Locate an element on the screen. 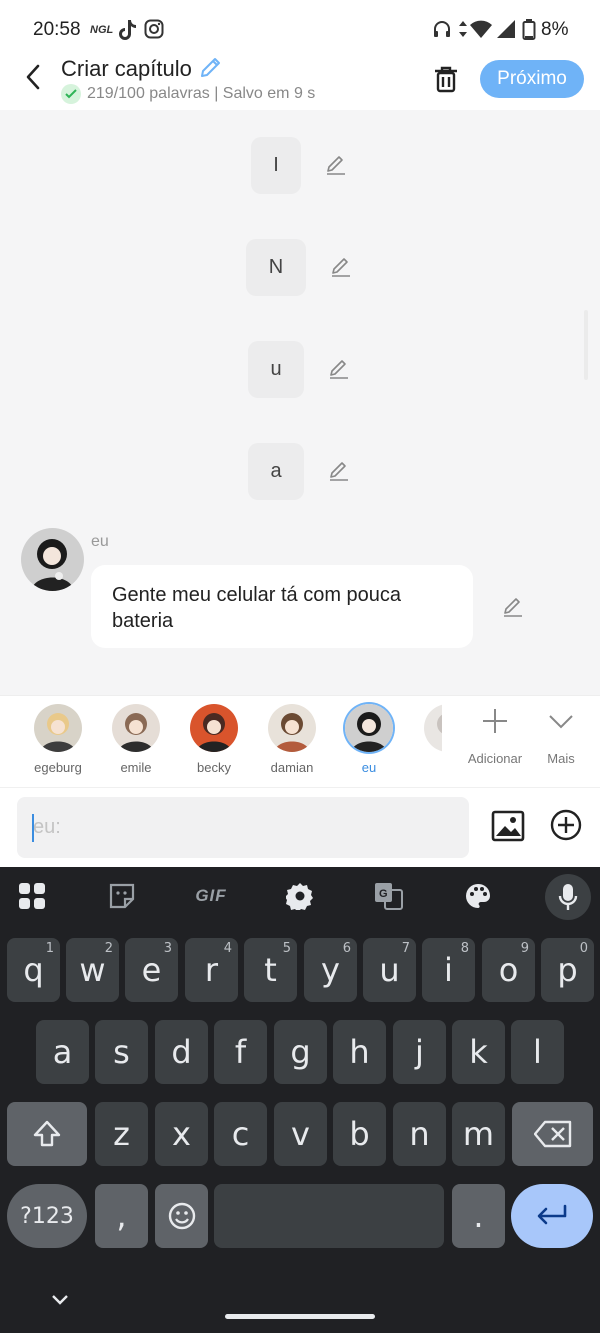 The width and height of the screenshot is (600, 1333). character-partial is located at coordinates (427, 728).